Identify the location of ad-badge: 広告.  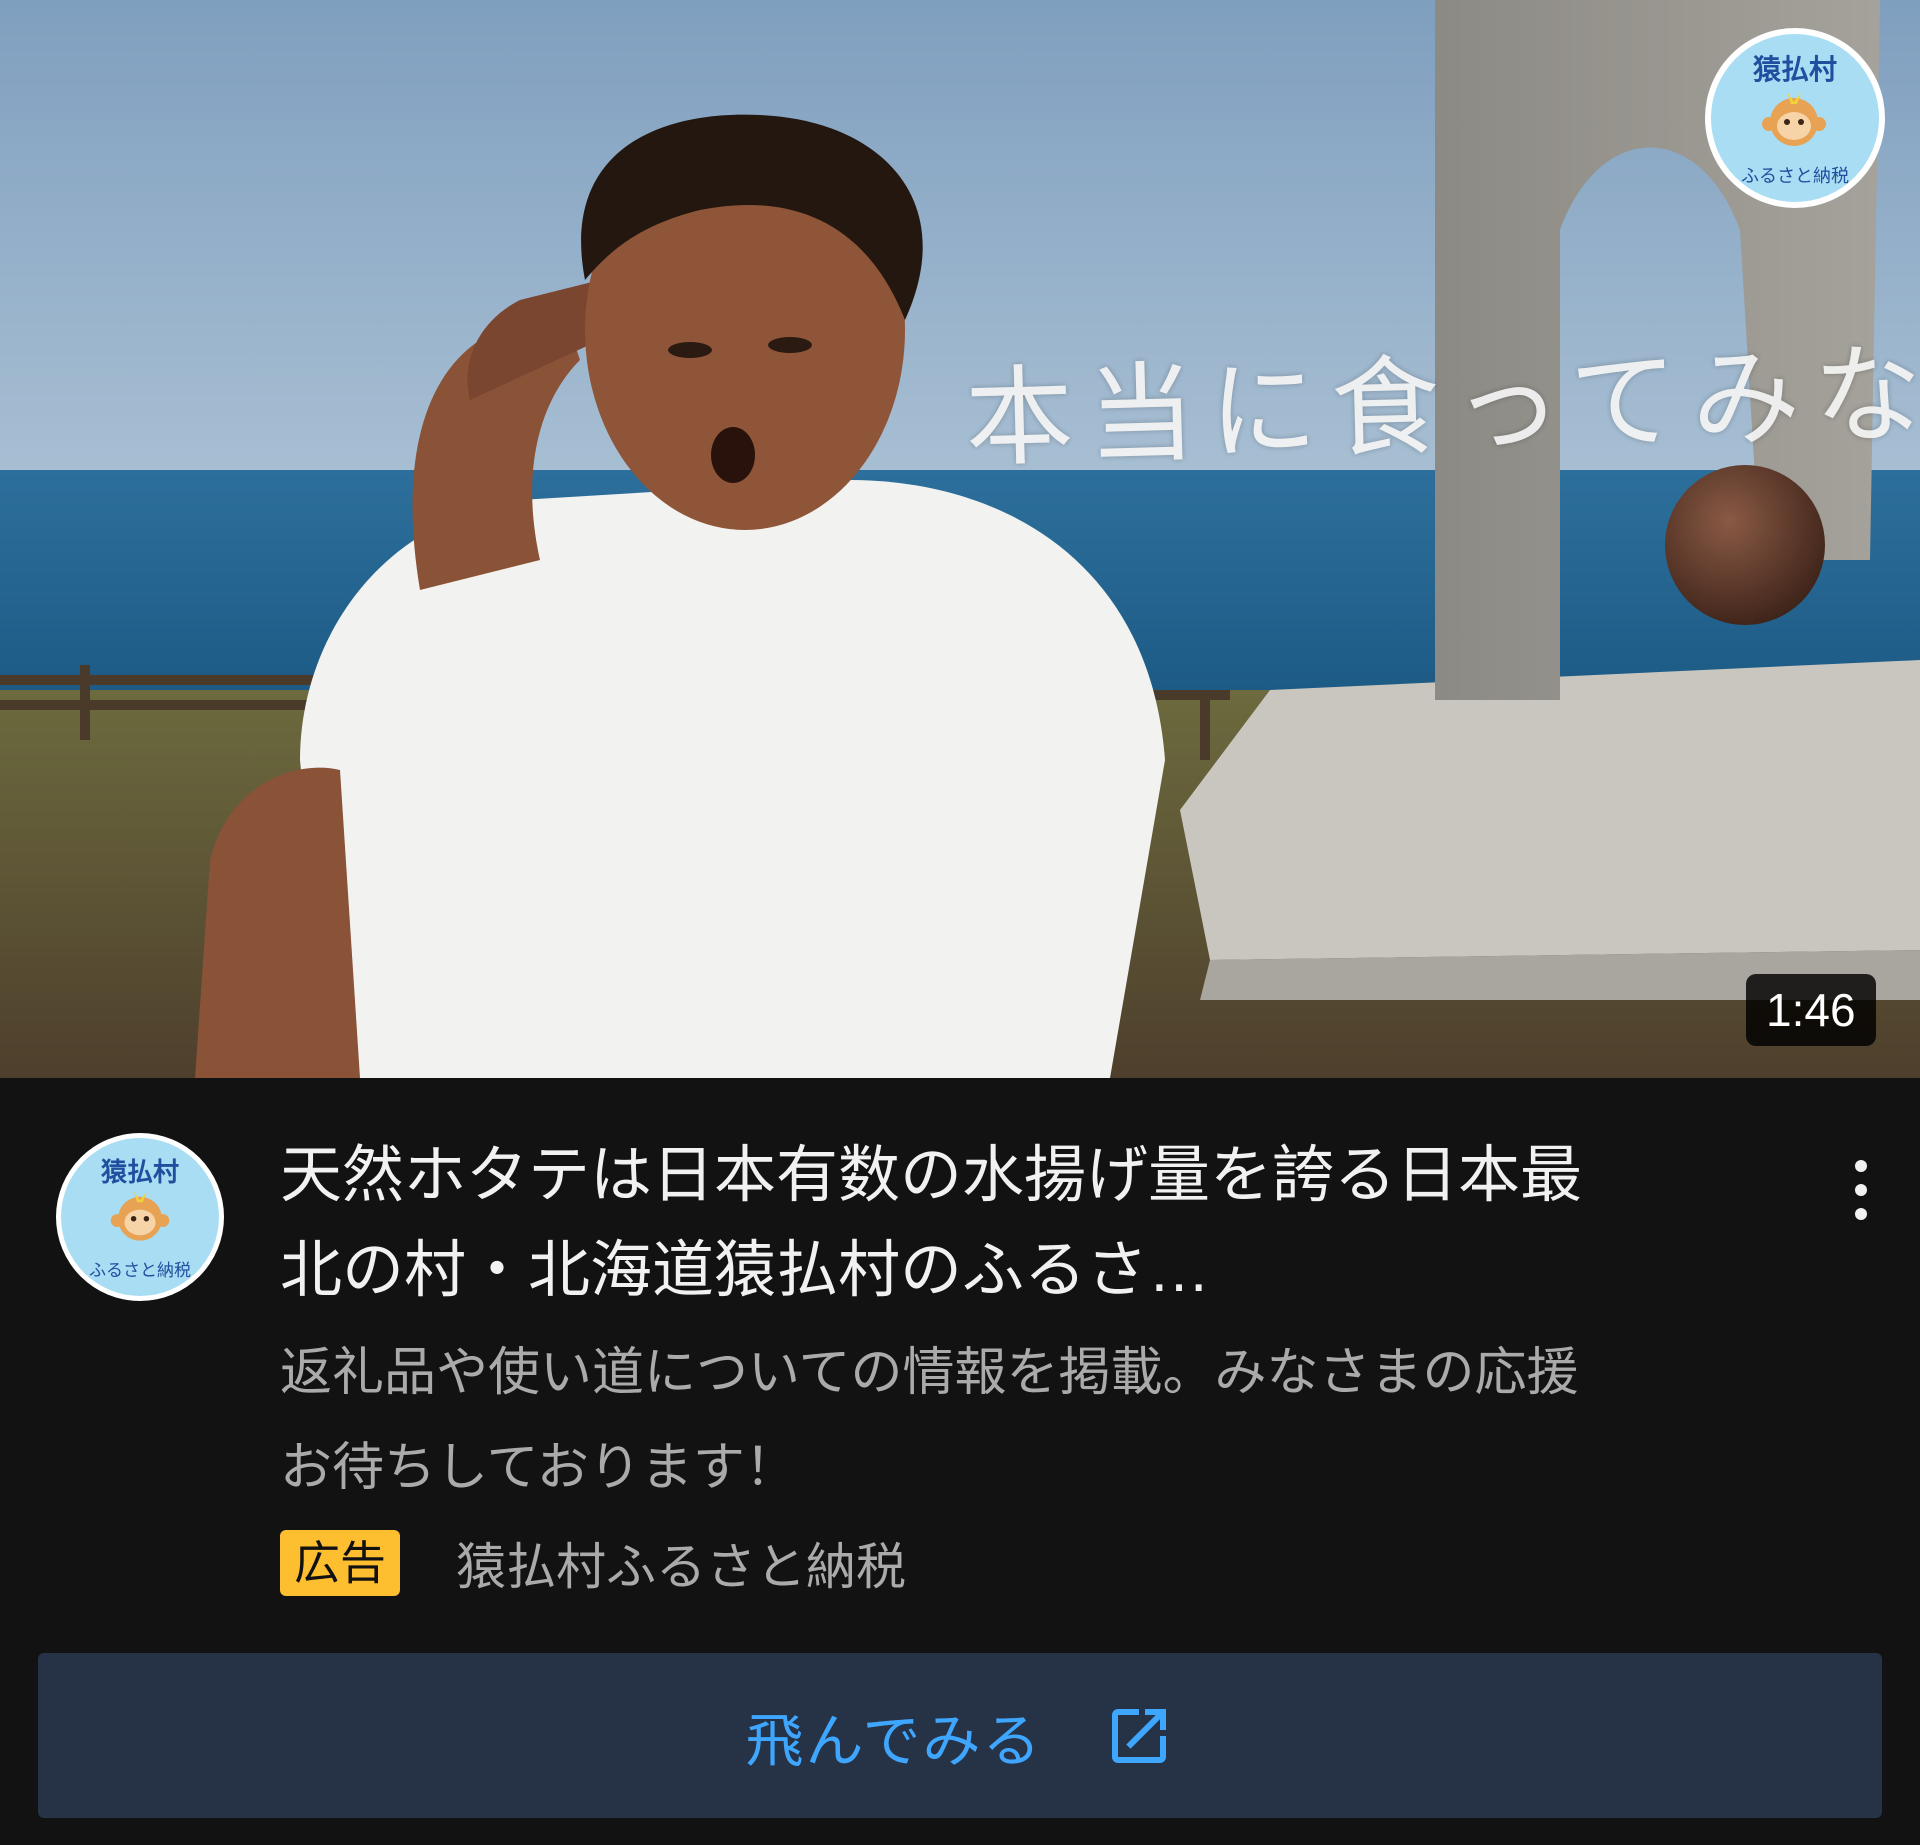
(340, 1563).